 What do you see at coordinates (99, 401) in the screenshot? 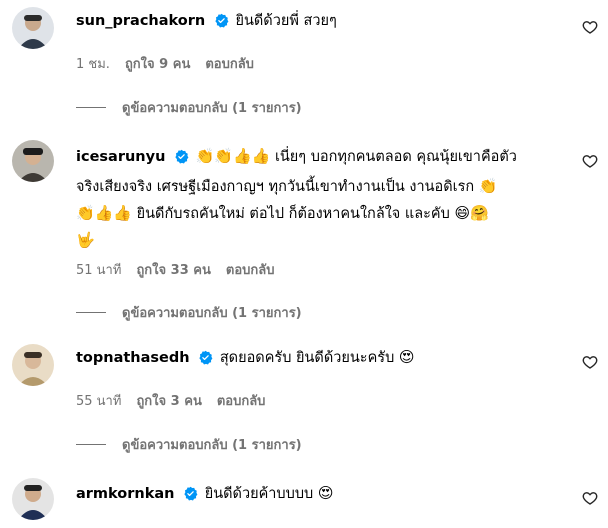
I see `comment-time: 55 นาที` at bounding box center [99, 401].